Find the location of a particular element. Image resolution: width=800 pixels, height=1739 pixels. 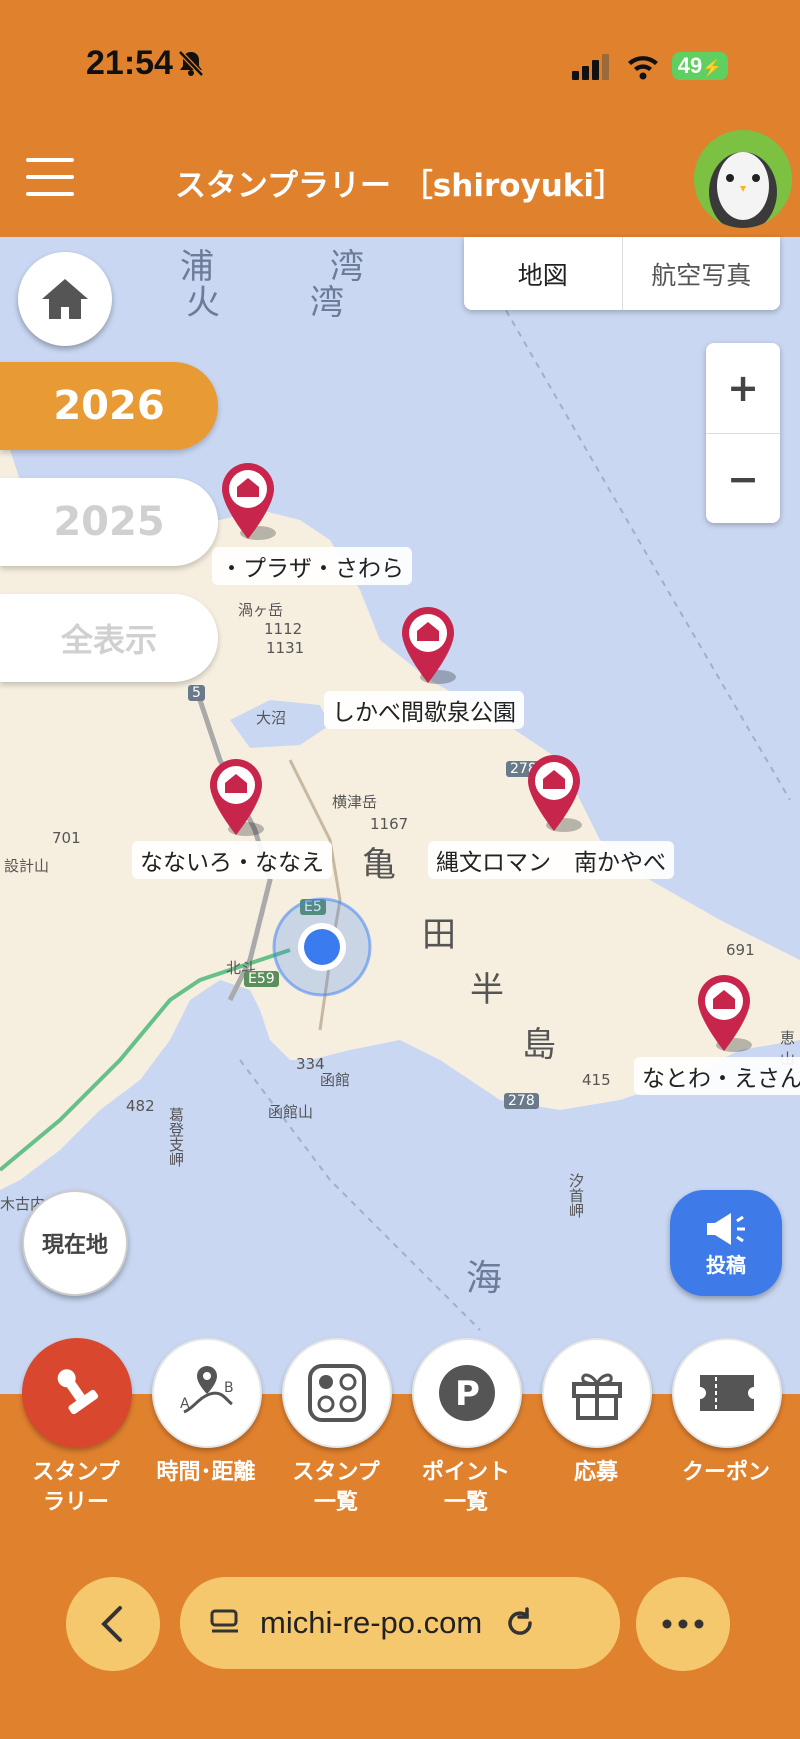

svg-text: P is located at coordinates (467, 1394).